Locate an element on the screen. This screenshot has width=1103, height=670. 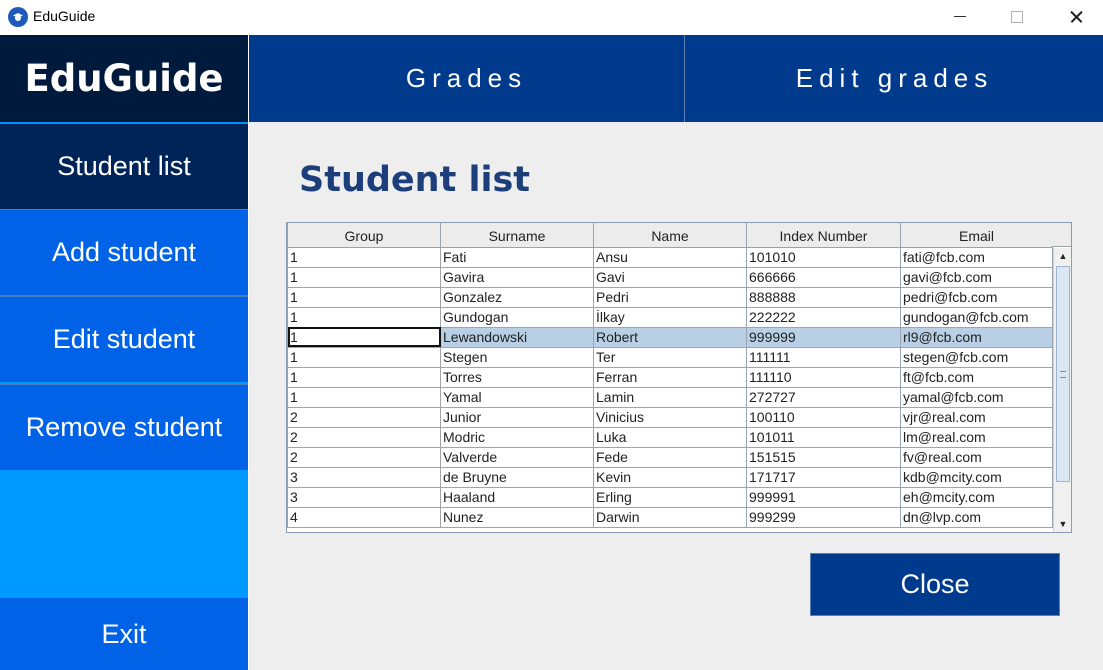
maximize-icon is located at coordinates (1017, 17).